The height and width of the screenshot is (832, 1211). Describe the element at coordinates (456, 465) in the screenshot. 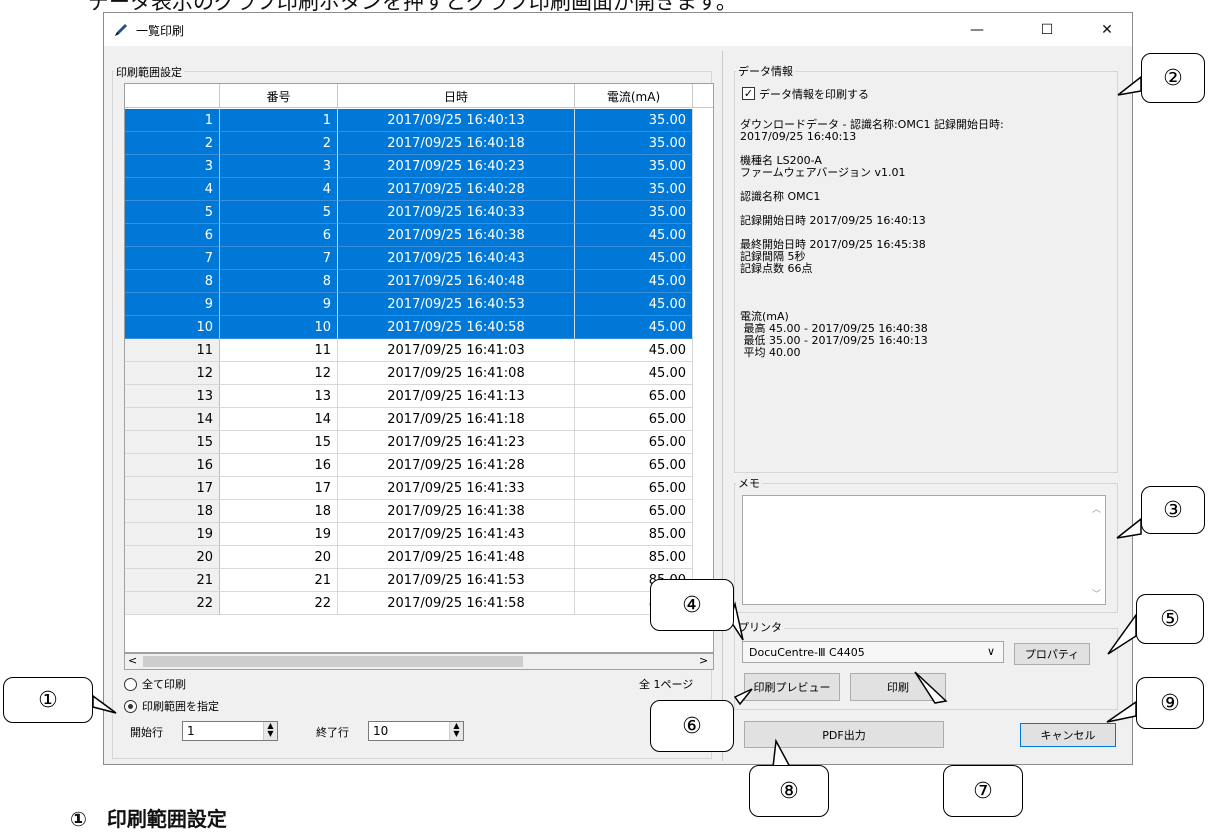

I see `cell-datetime: 2017/09/25 16:41:28` at that location.